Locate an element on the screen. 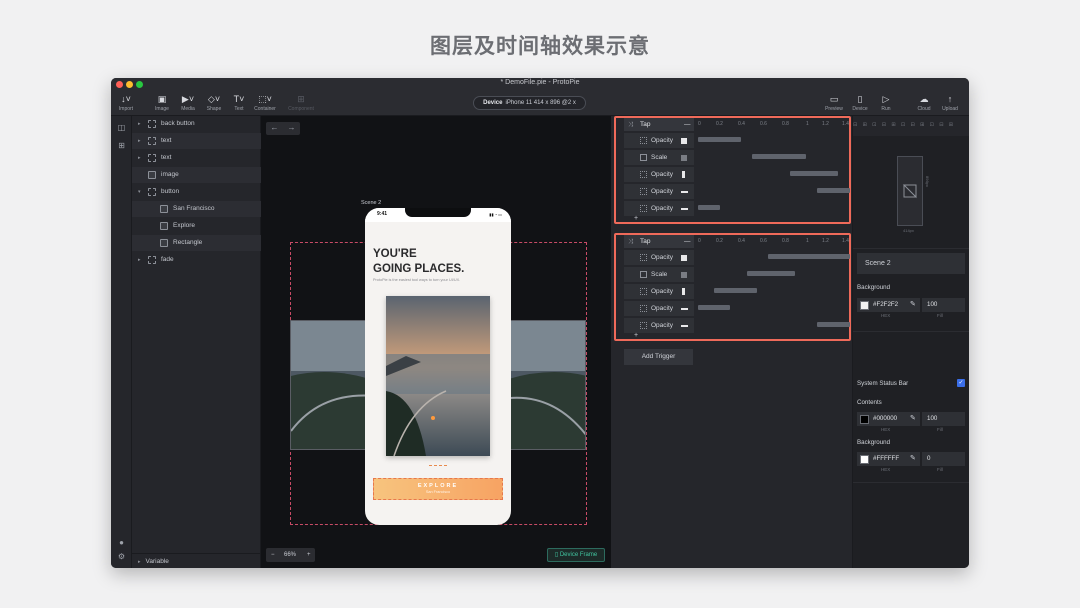 The width and height of the screenshot is (1080, 608). component-button: ⊞ Component is located at coordinates (301, 103).